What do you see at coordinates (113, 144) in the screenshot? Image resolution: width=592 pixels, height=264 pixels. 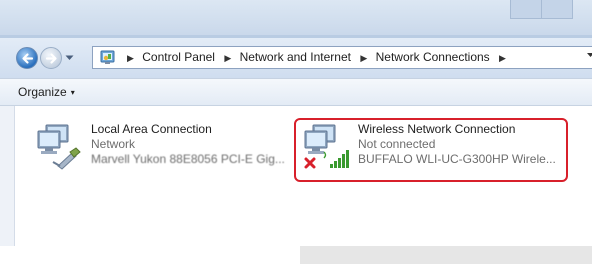 I see `connection-status: Network` at bounding box center [113, 144].